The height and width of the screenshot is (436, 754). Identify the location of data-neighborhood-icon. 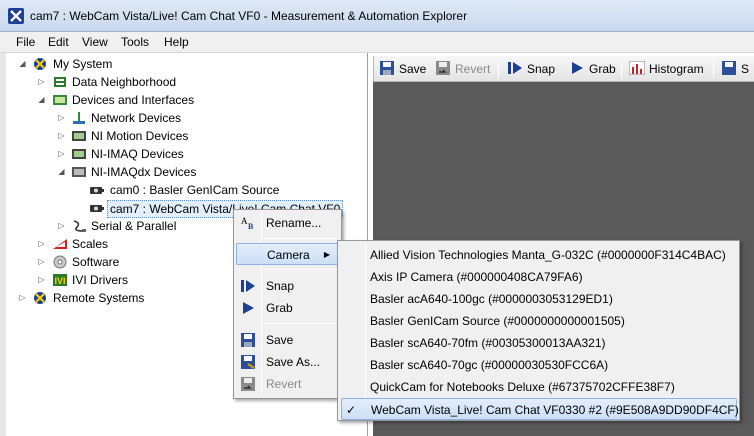
(60, 82).